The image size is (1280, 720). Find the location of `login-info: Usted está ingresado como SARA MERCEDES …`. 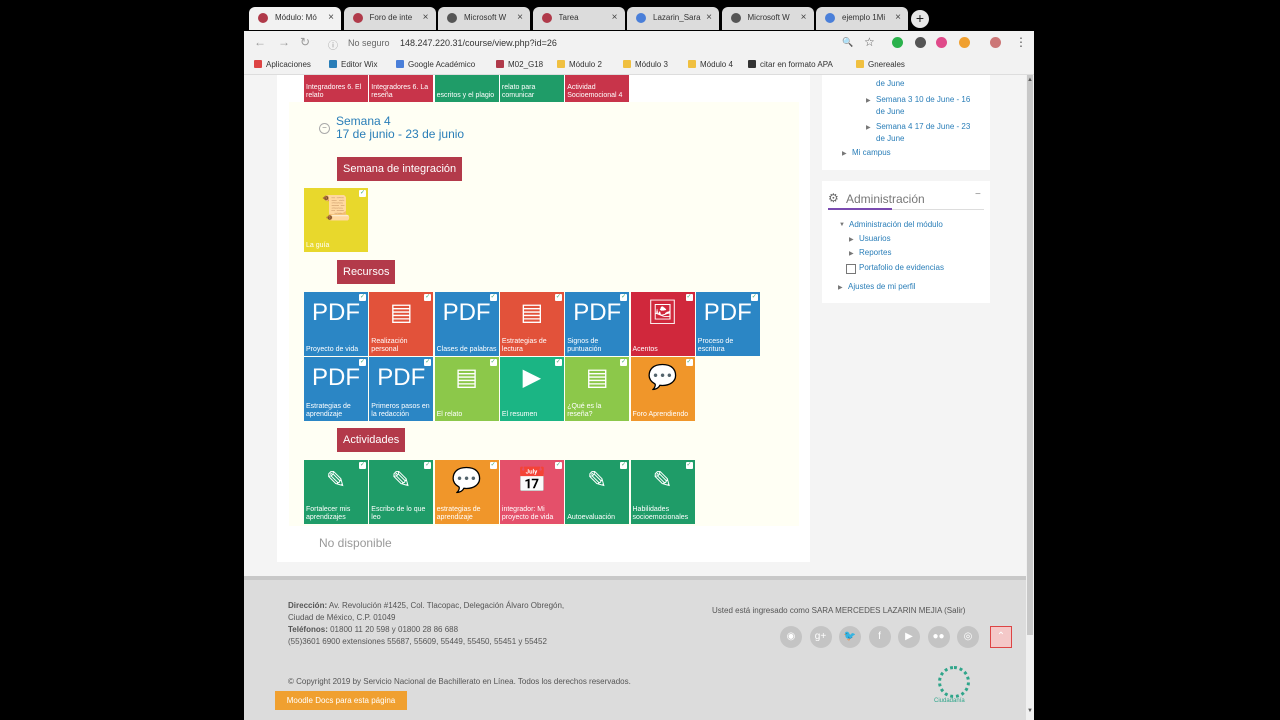

login-info: Usted está ingresado como SARA MERCEDES … is located at coordinates (838, 611).